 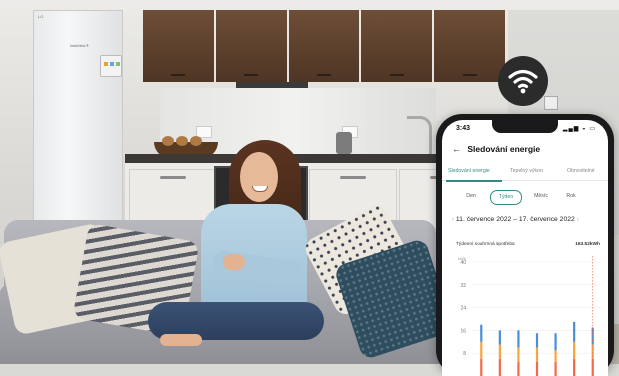 What do you see at coordinates (527, 197) in the screenshot?
I see `period-selector: Den Týden Měsíc Rok` at bounding box center [527, 197].